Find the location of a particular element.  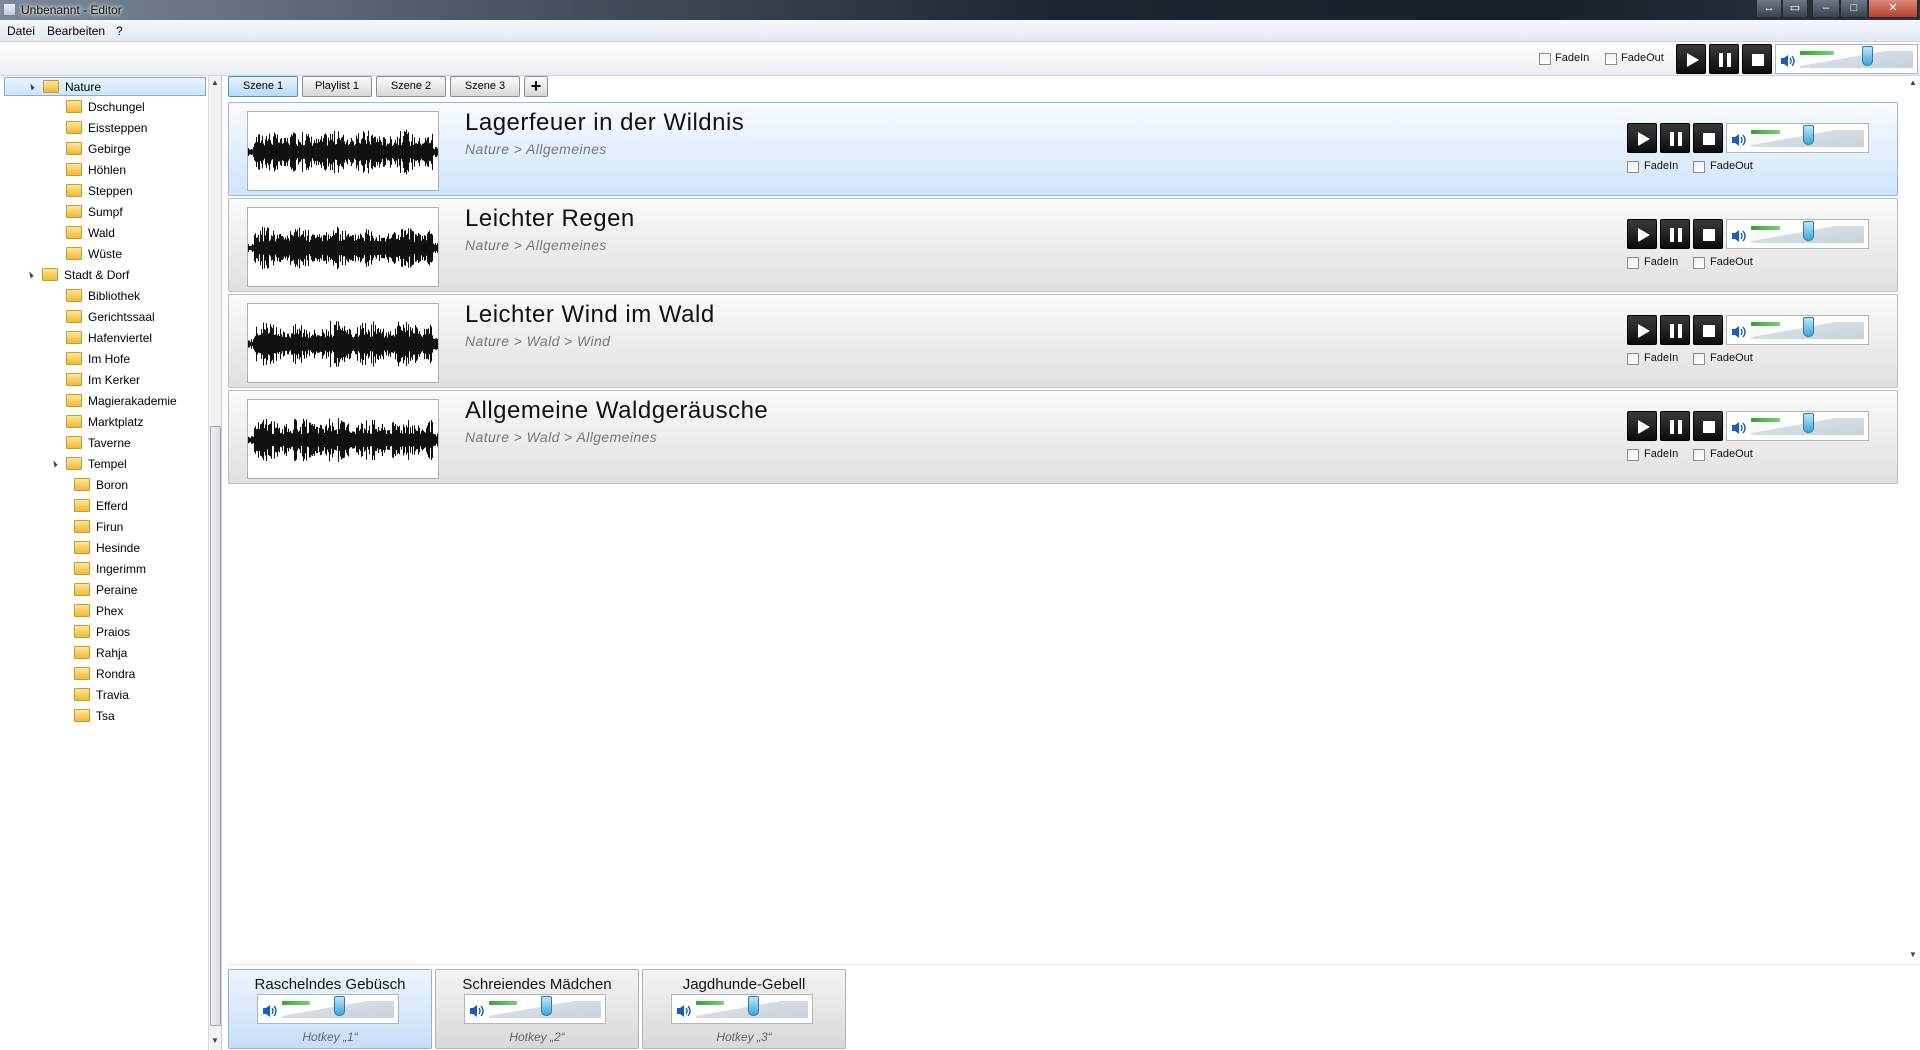

tree-item: Ingerimm is located at coordinates (110, 569).